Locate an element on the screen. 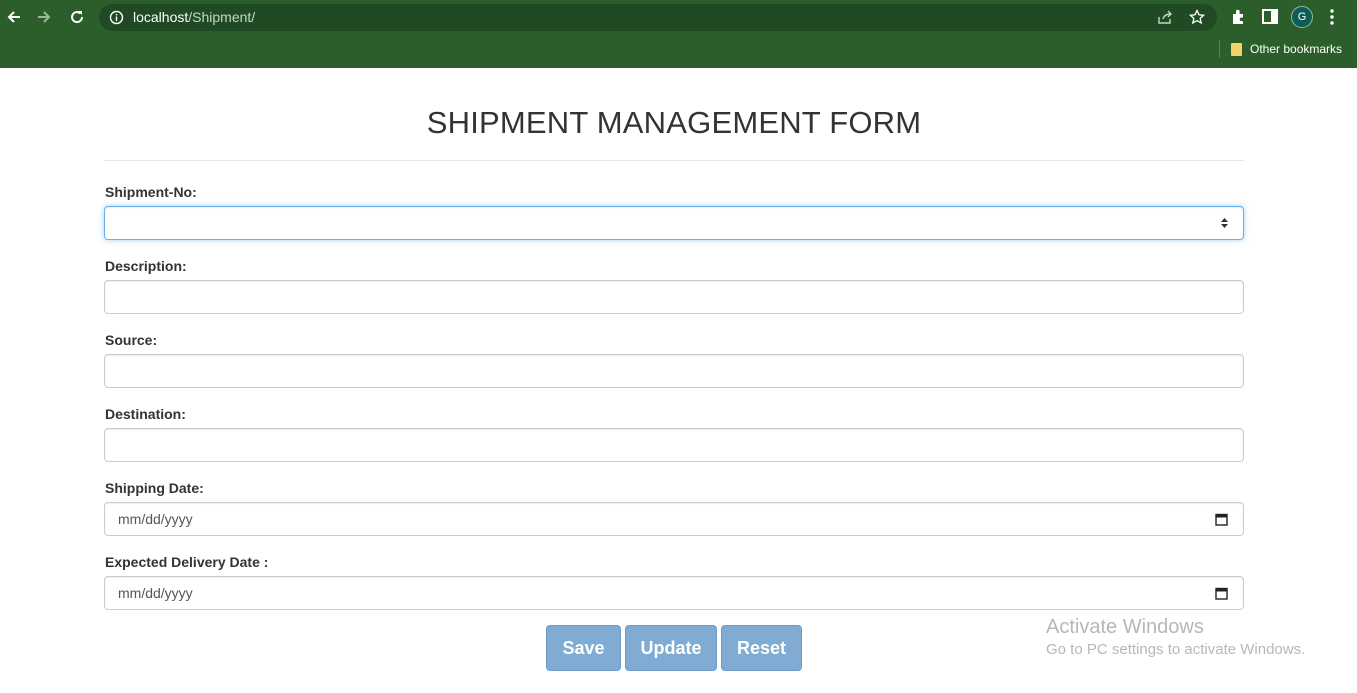 The image size is (1357, 693). expected-delivery-date-label: Expected Delivery Date : is located at coordinates (187, 562).